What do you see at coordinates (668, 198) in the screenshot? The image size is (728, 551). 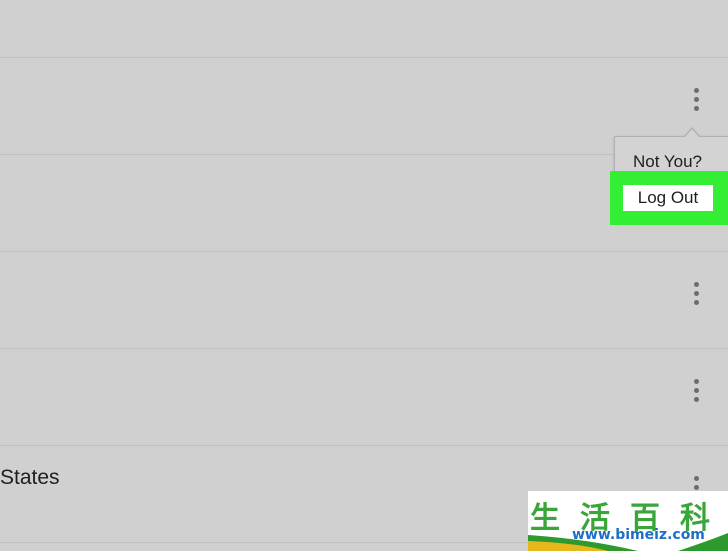 I see `logout-menu-item: Log Out` at bounding box center [668, 198].